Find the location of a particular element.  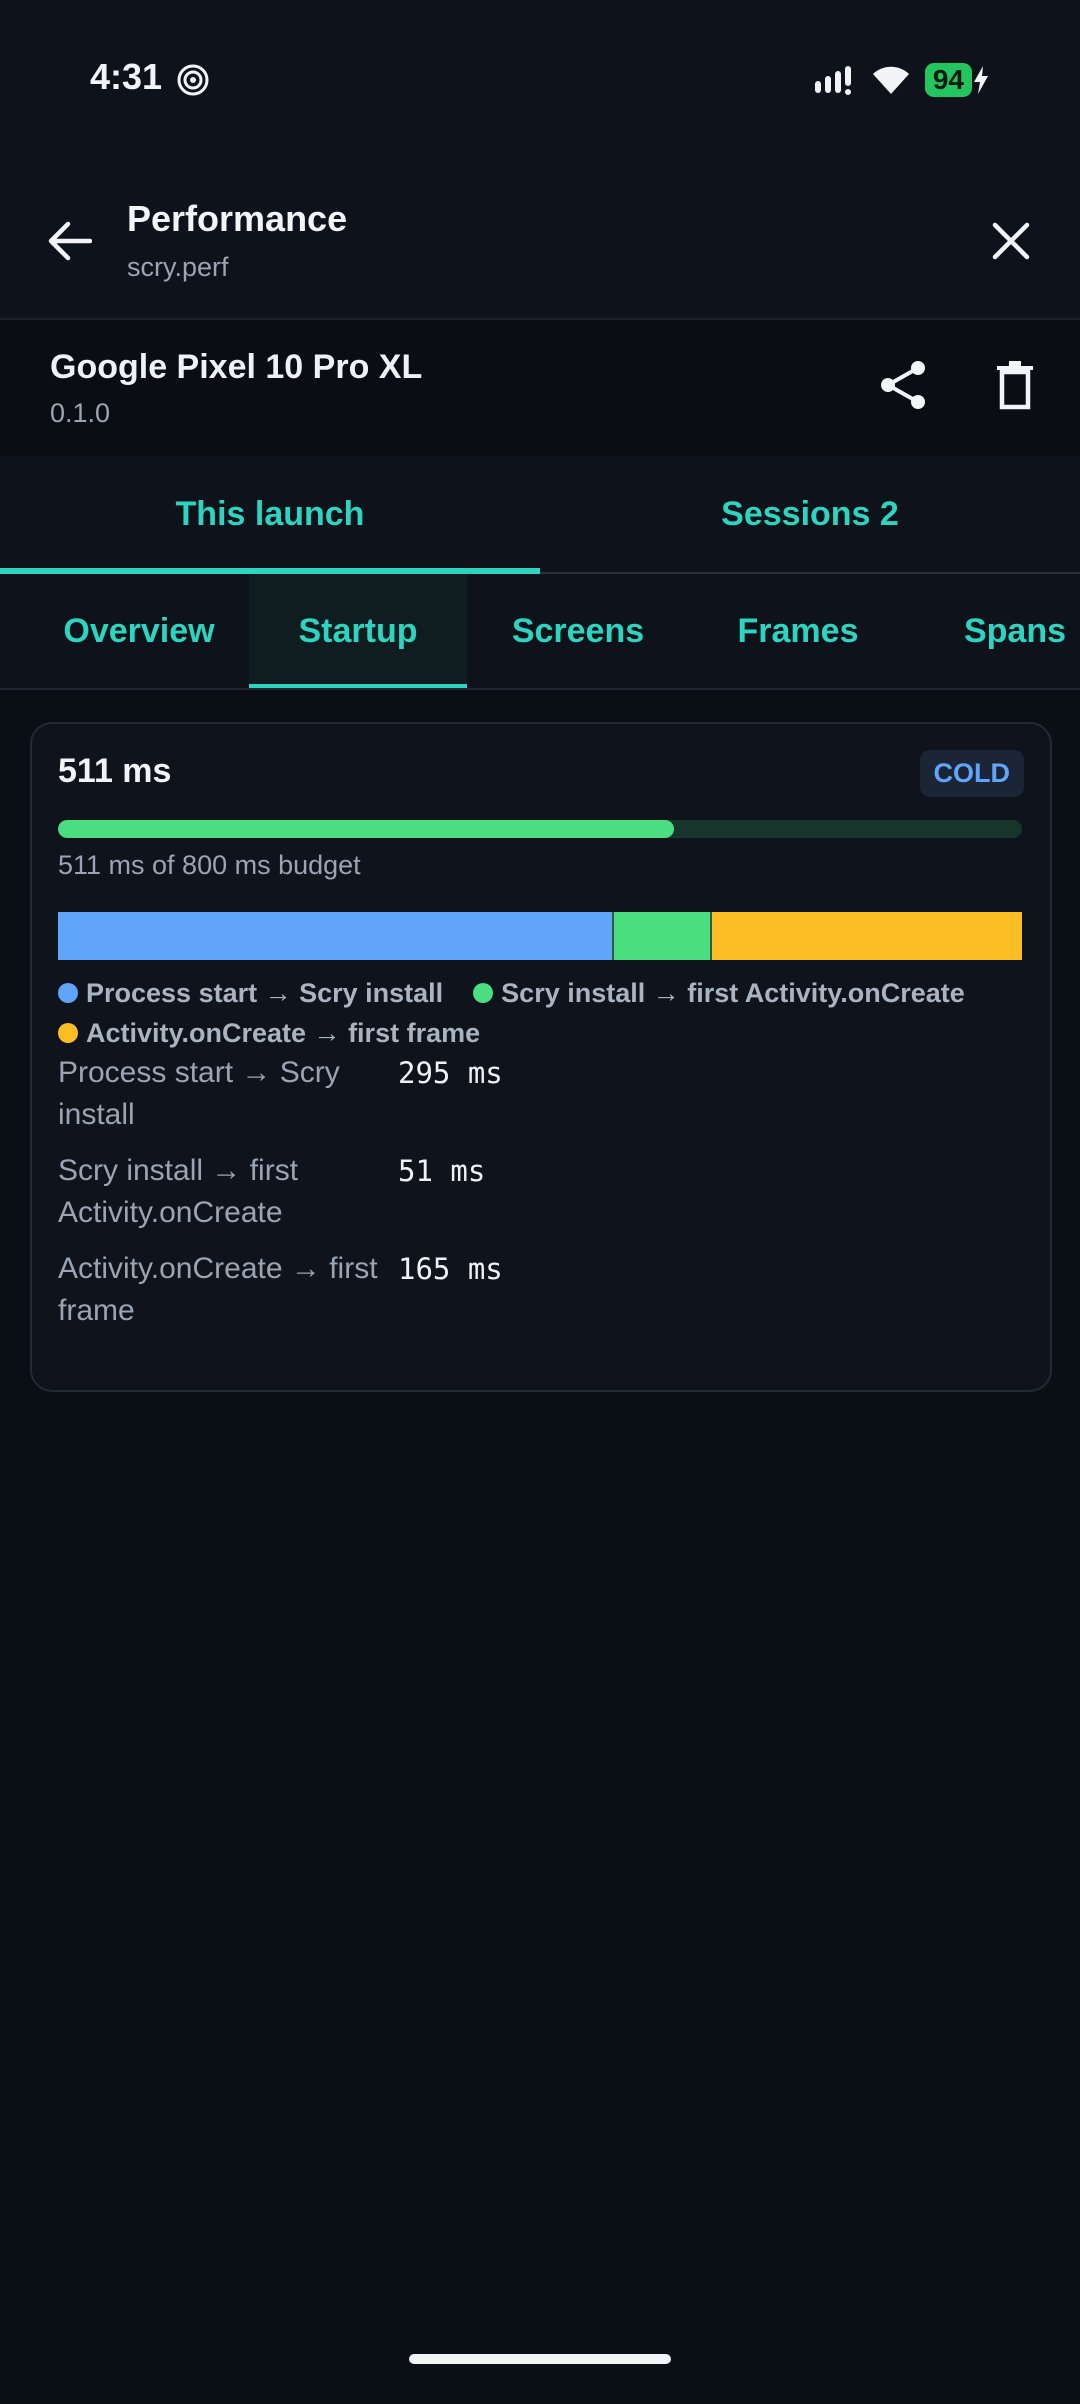

legend-dot-yellow is located at coordinates (68, 1033).